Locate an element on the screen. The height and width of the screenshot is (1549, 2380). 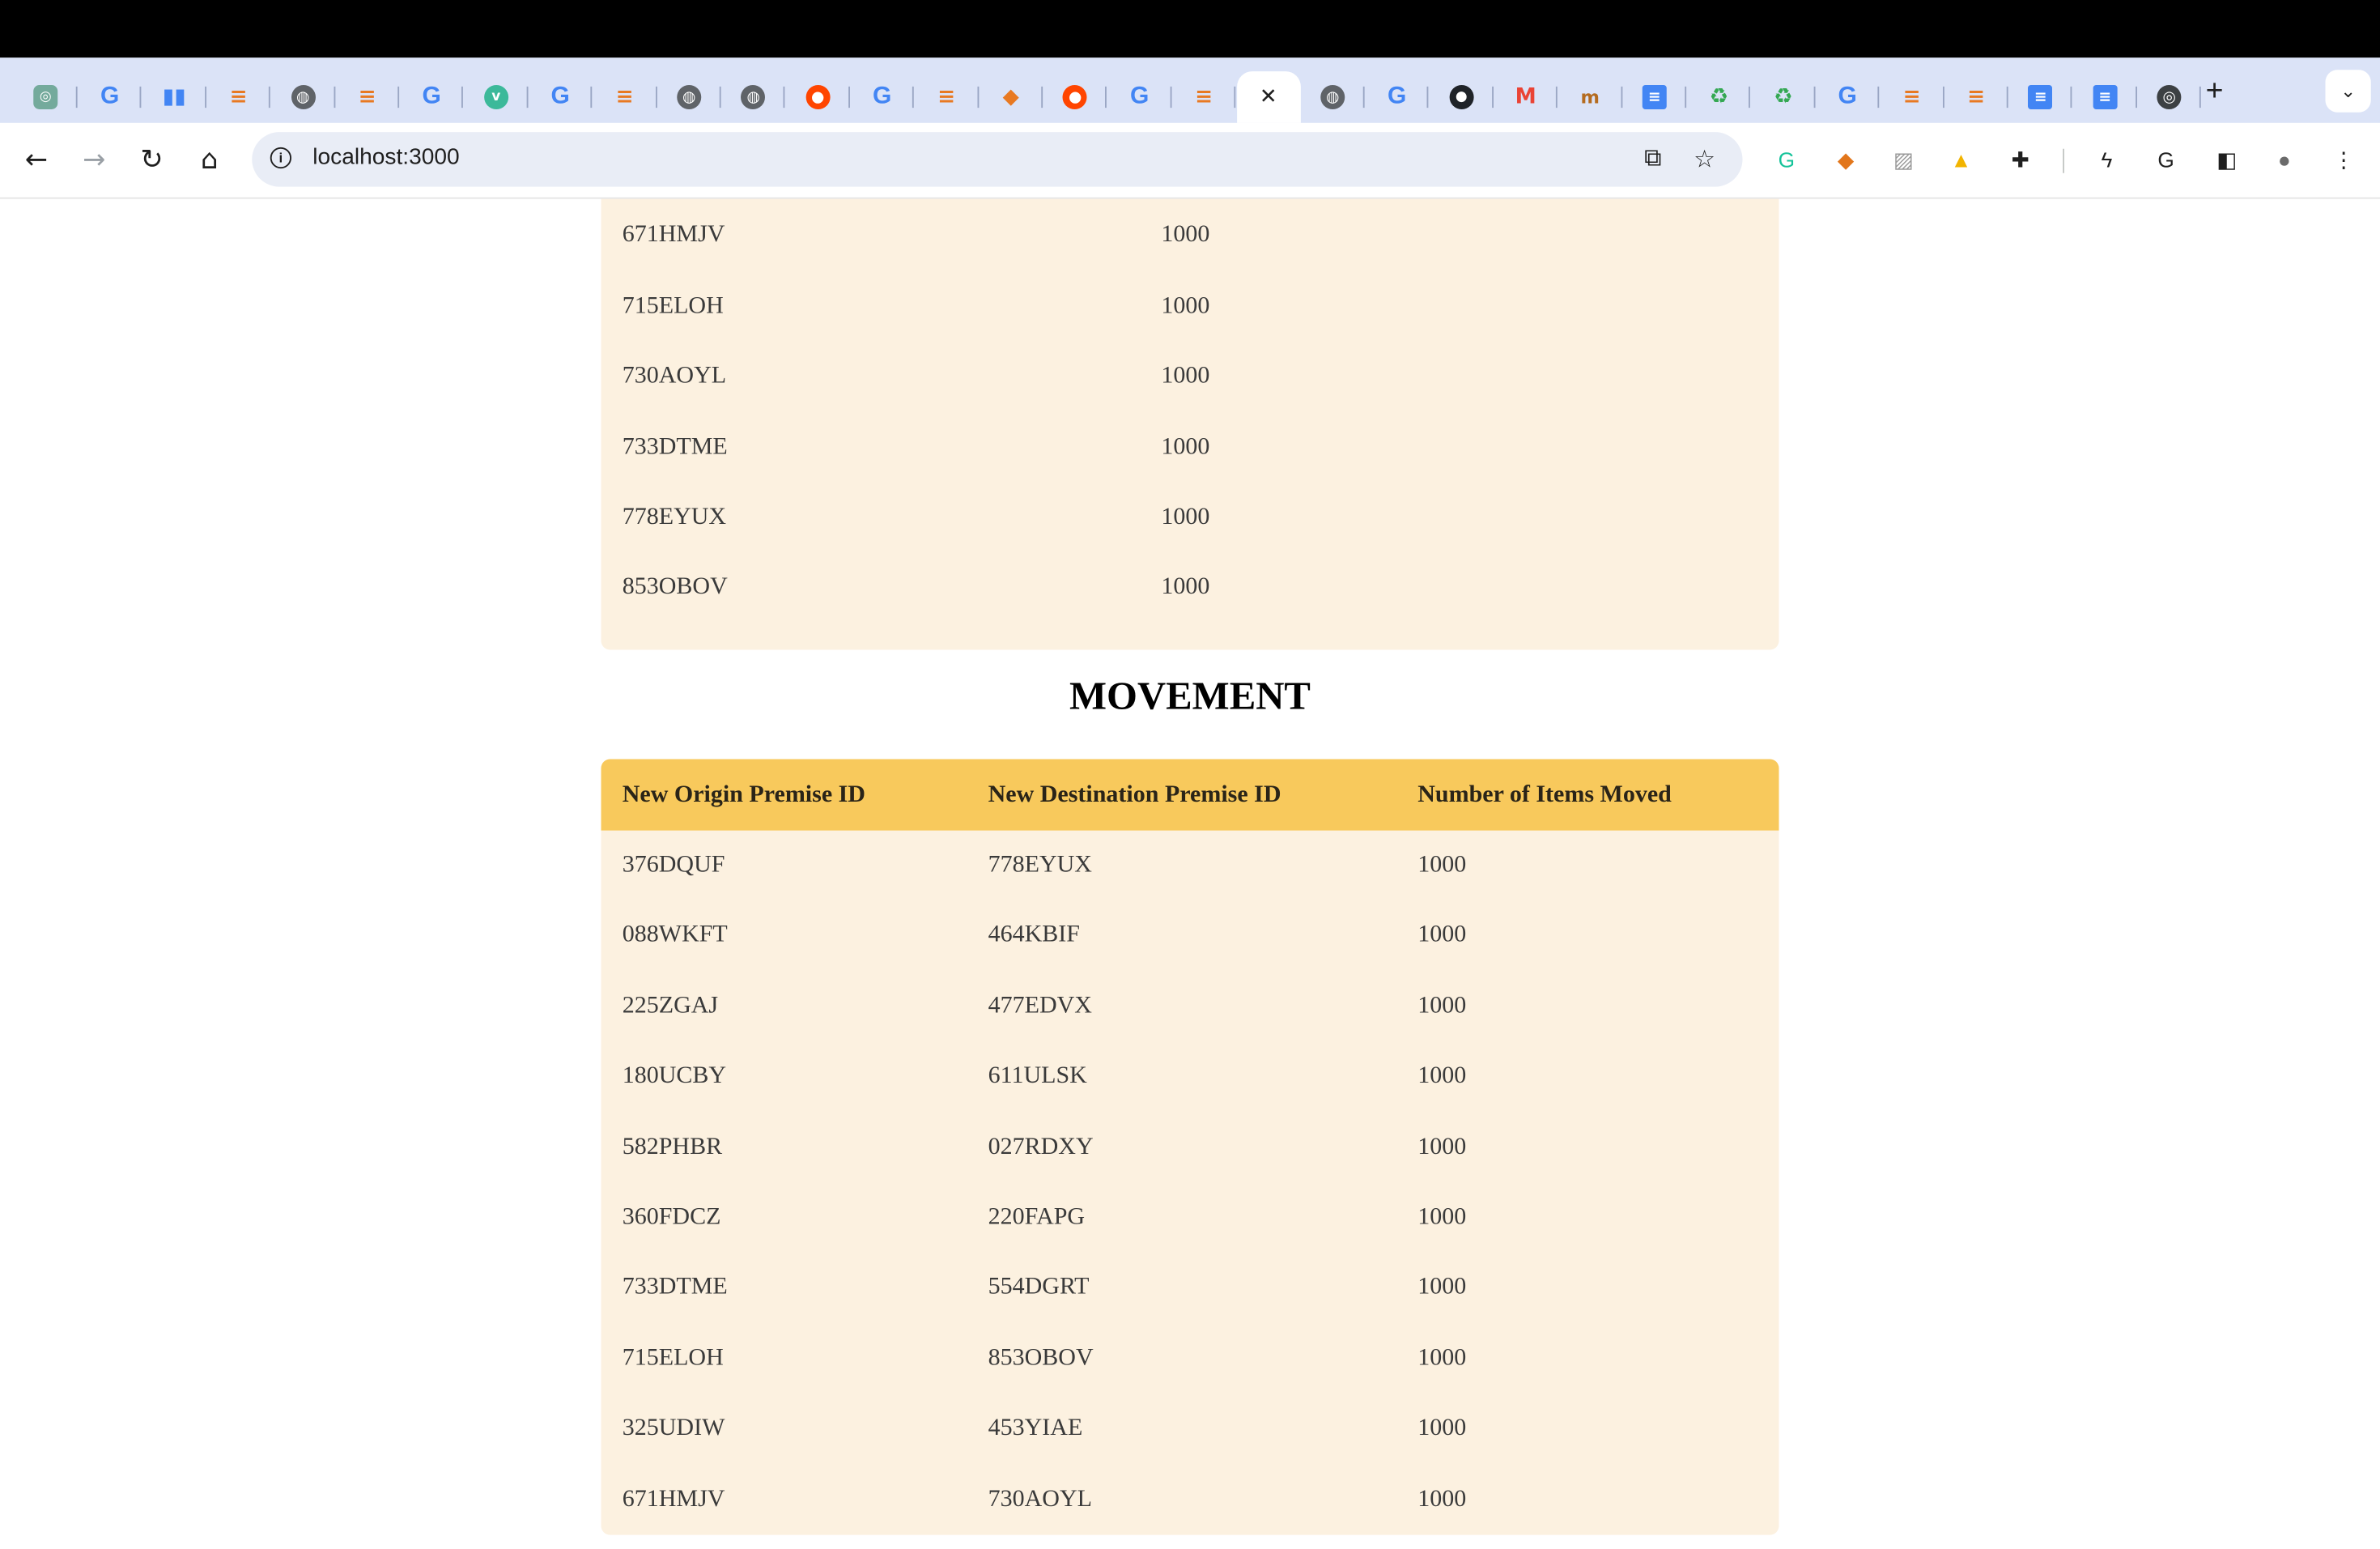
docs-icon: ≡ is located at coordinates (2040, 97).